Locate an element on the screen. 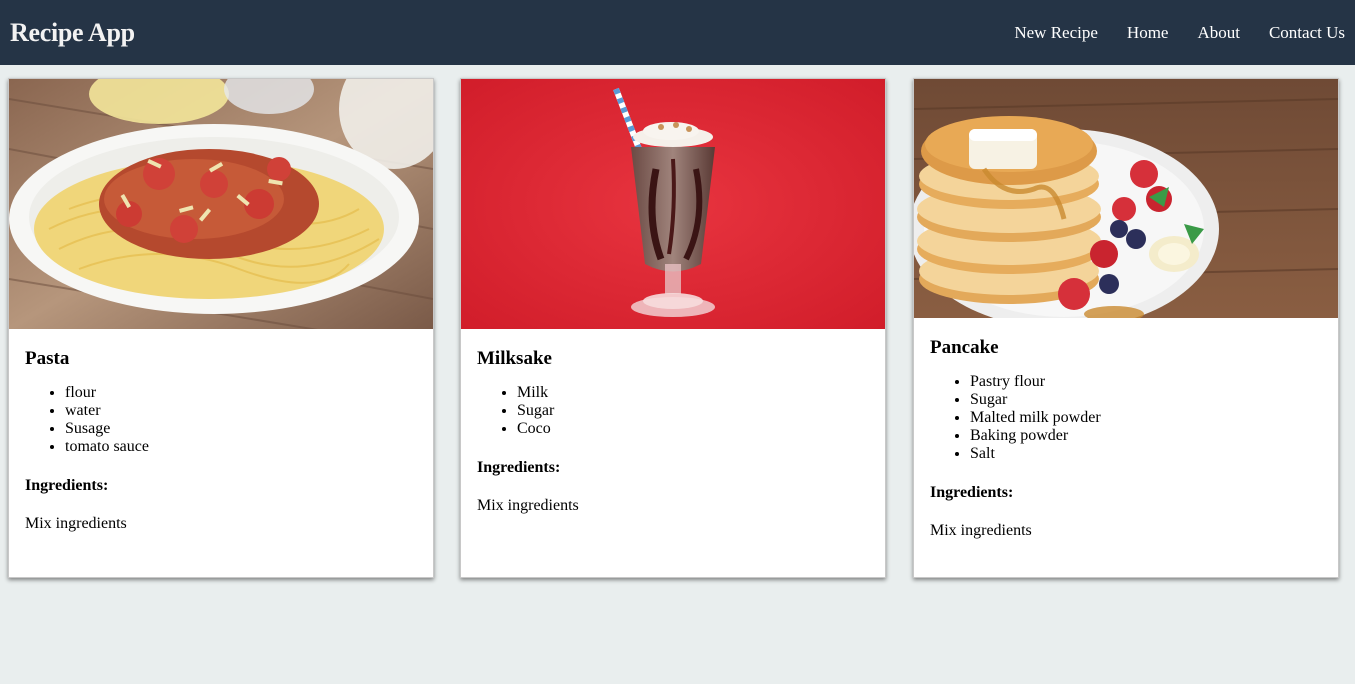  ingredient-list: Milk Sugar Coco is located at coordinates (673, 411).